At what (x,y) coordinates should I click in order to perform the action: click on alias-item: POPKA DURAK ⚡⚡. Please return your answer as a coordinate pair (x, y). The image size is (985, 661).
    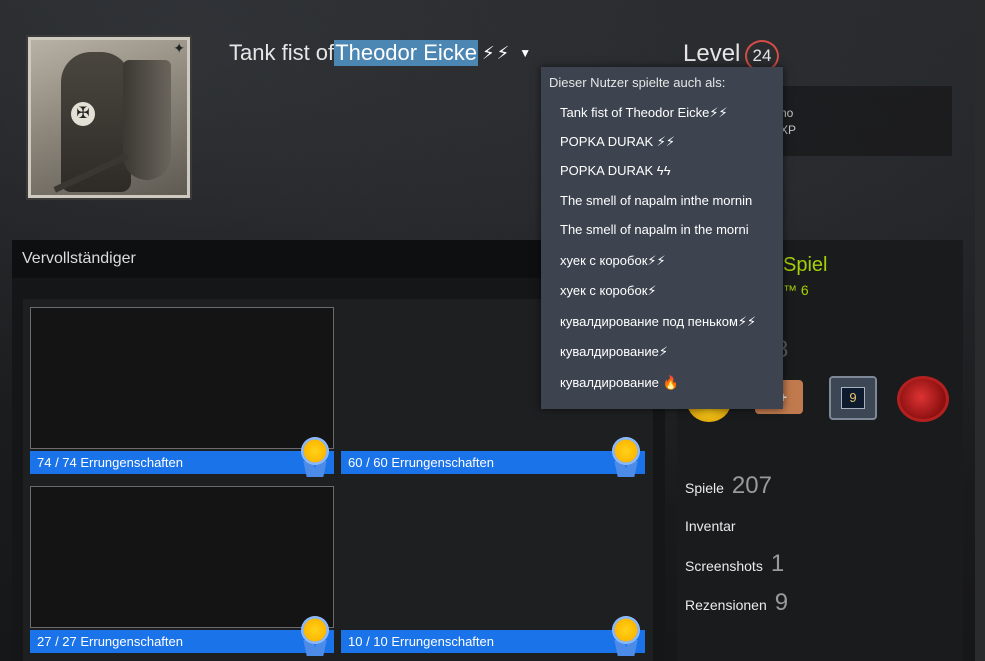
    Looking at the image, I should click on (617, 142).